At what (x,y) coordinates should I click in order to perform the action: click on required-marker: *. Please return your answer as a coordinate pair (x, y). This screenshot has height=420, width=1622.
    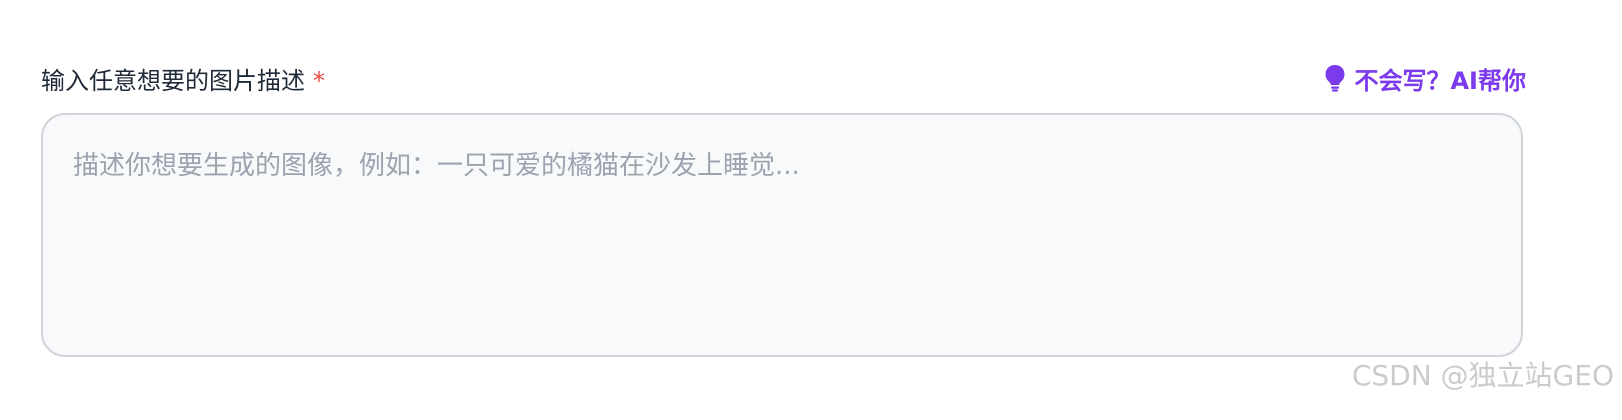
    Looking at the image, I should click on (319, 80).